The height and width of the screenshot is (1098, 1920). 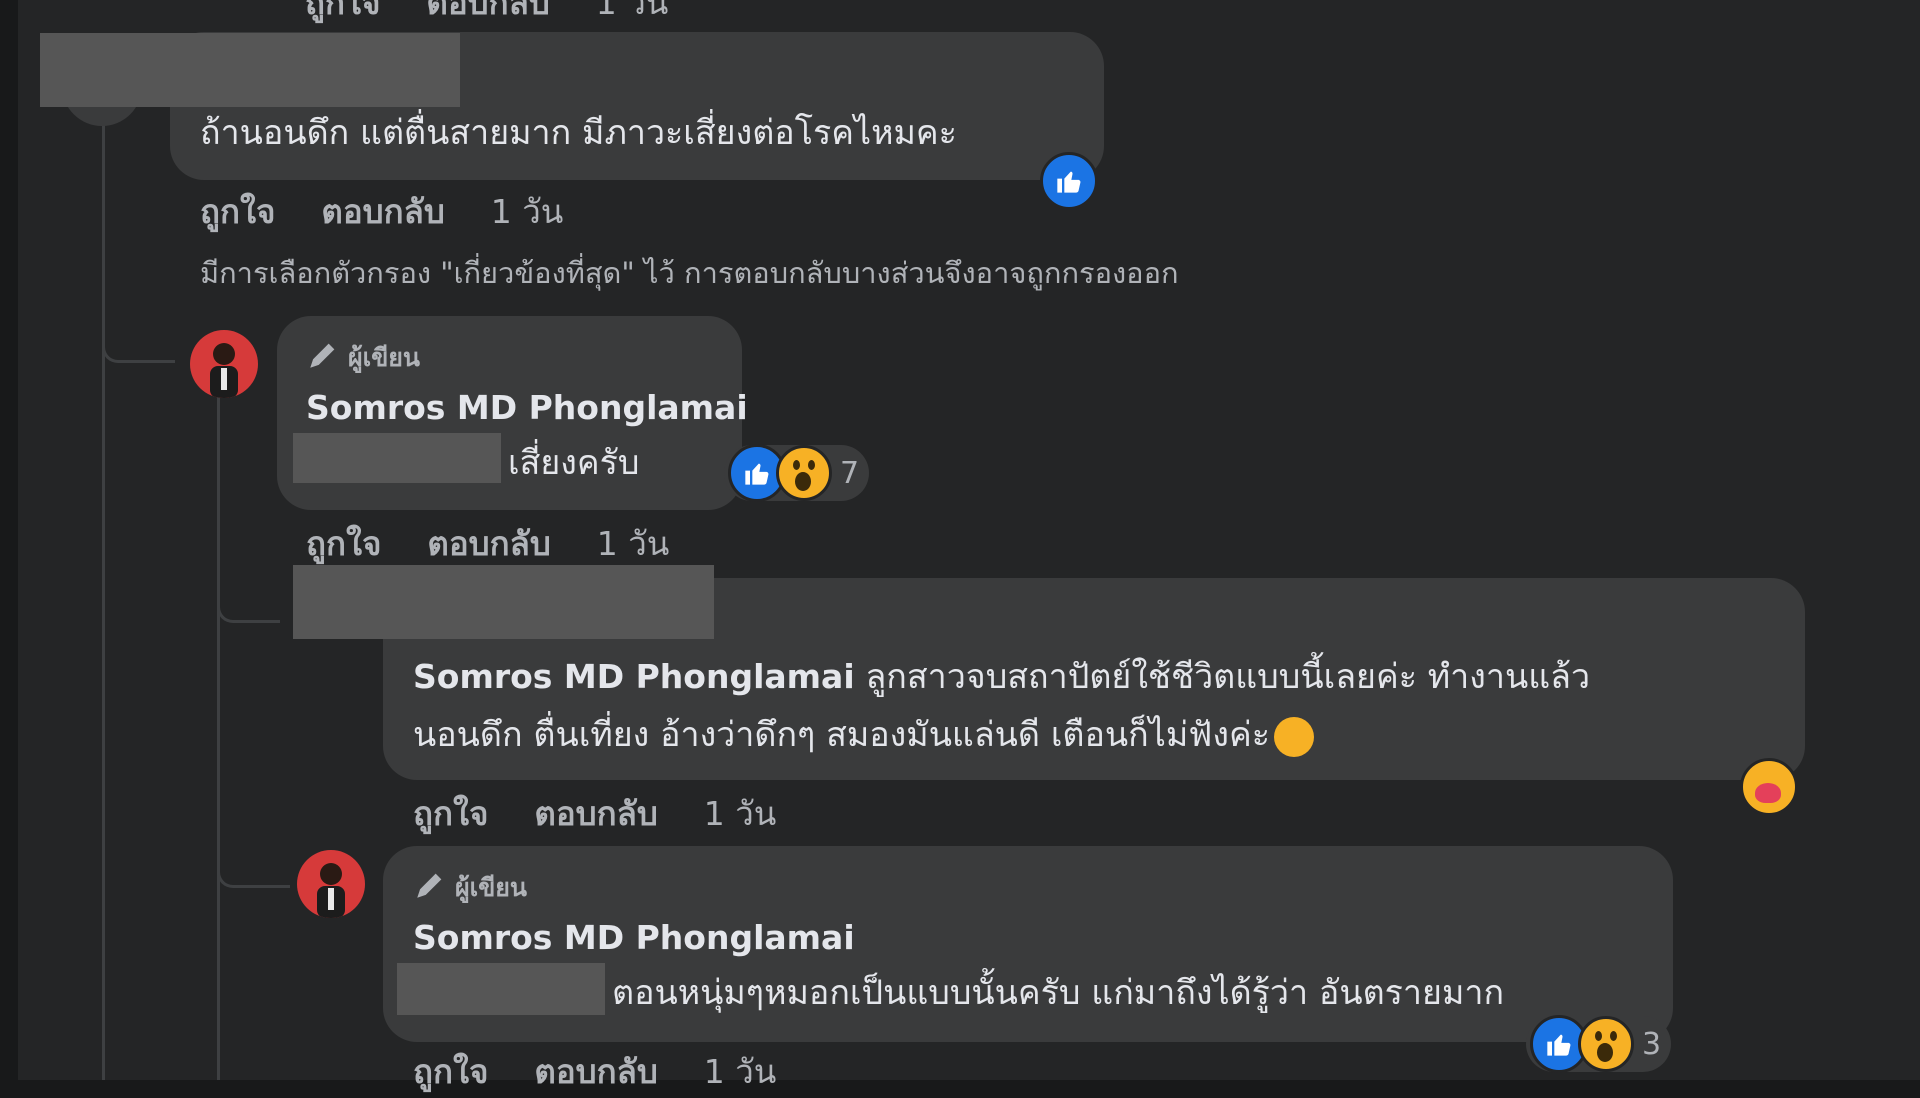 I want to click on reaction-count: 3, so click(x=1652, y=1044).